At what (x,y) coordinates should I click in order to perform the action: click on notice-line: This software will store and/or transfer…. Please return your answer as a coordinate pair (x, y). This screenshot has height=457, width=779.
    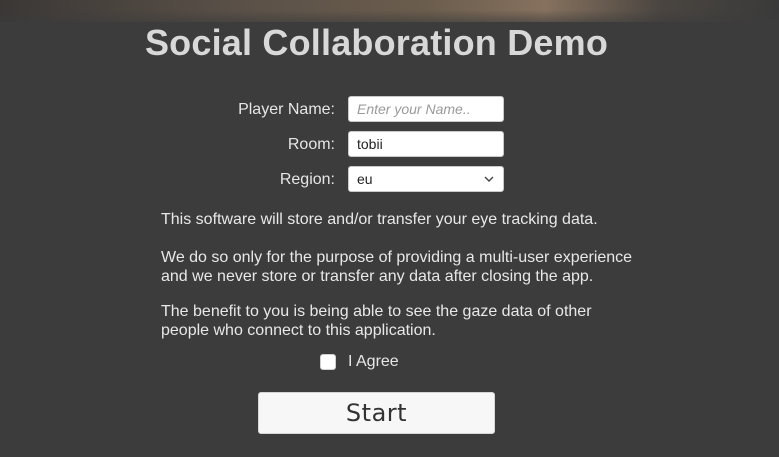
    Looking at the image, I should click on (379, 219).